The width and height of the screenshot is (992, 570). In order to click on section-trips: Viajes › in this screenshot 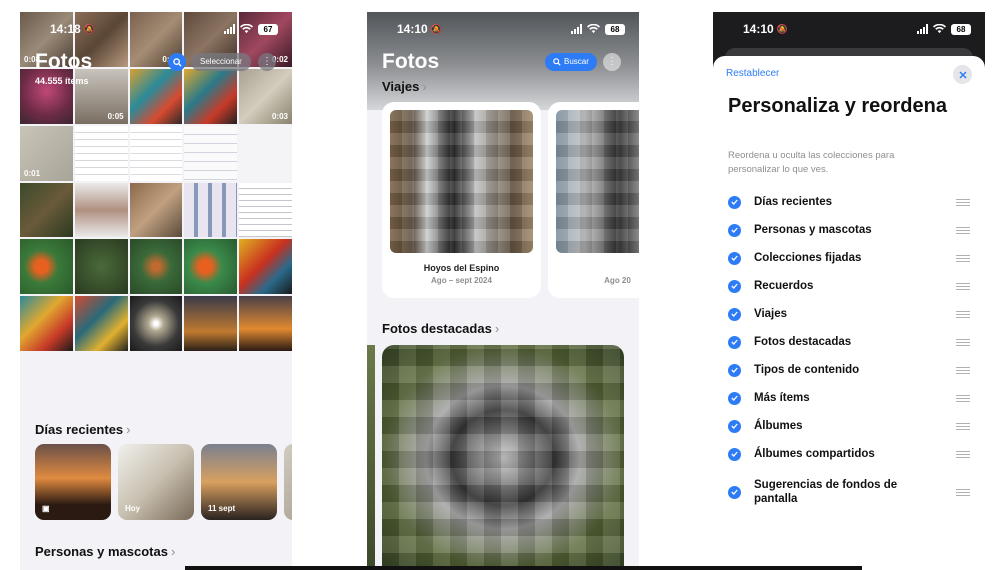, I will do `click(404, 86)`.